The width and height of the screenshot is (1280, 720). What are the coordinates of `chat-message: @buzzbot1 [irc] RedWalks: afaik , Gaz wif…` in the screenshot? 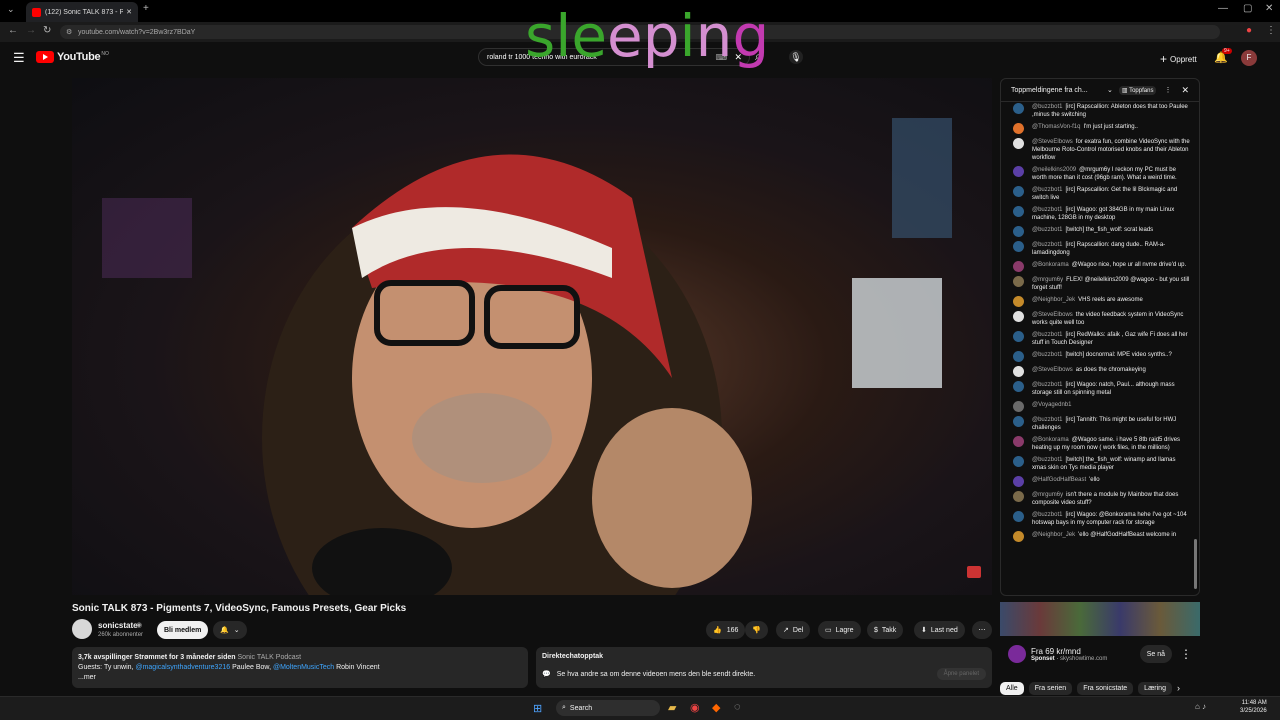 It's located at (1100, 339).